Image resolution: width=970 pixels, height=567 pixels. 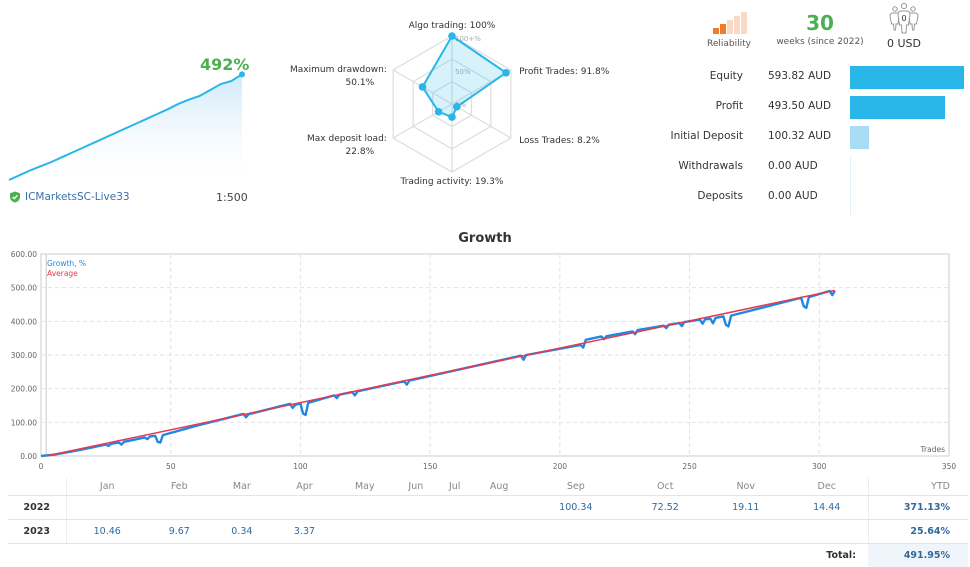 What do you see at coordinates (933, 449) in the screenshot?
I see `x-axis-label: Trades` at bounding box center [933, 449].